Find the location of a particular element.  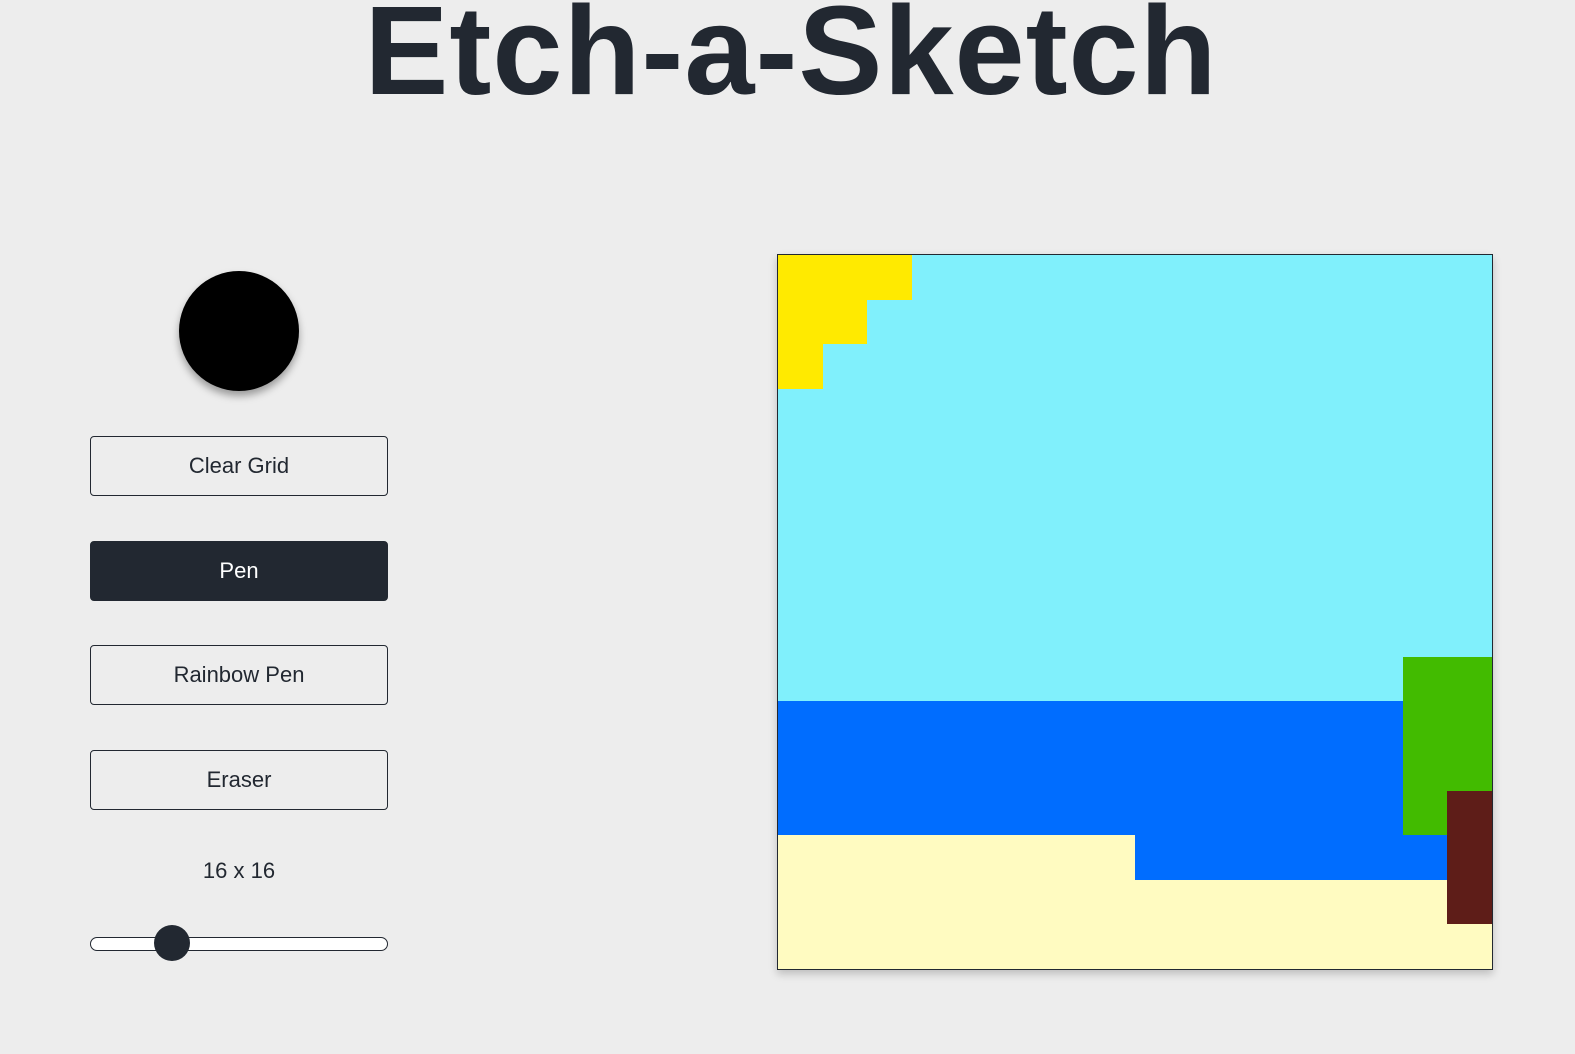

color-picker is located at coordinates (239, 331).